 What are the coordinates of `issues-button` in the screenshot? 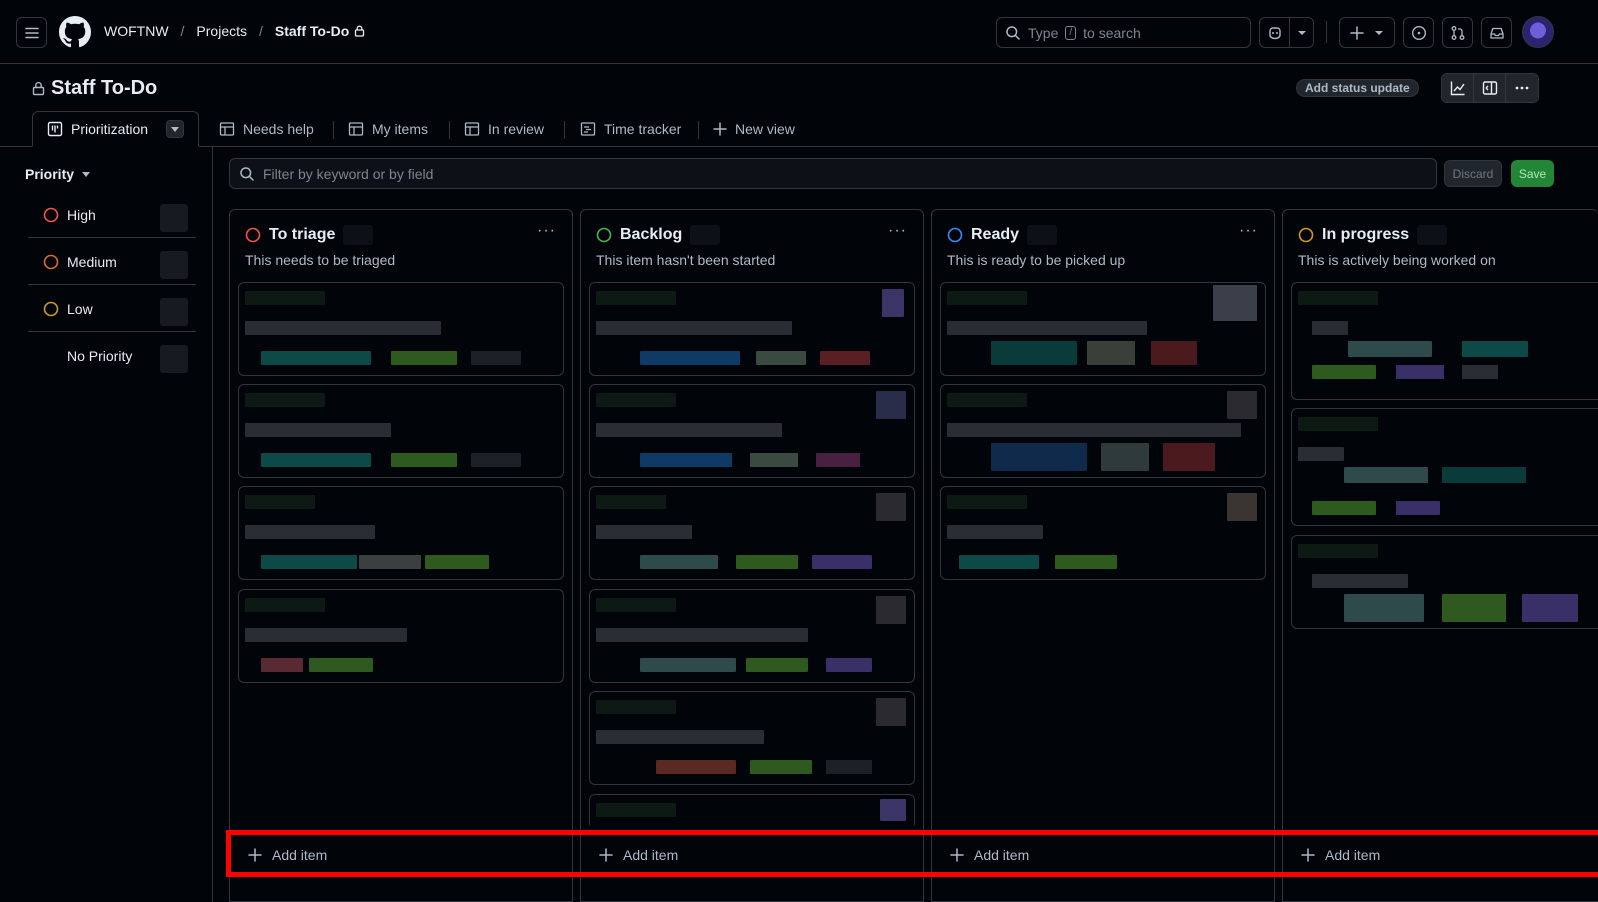 It's located at (1418, 32).